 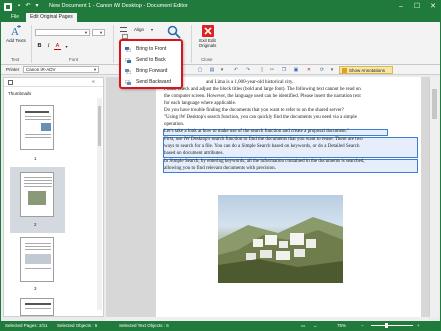 I want to click on doc-line-selected: based on document attributes., so click(x=194, y=153).